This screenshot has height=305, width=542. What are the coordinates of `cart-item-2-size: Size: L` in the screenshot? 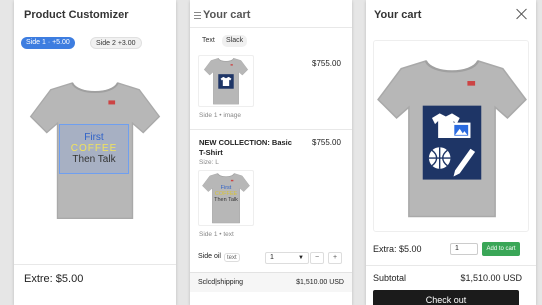 It's located at (209, 162).